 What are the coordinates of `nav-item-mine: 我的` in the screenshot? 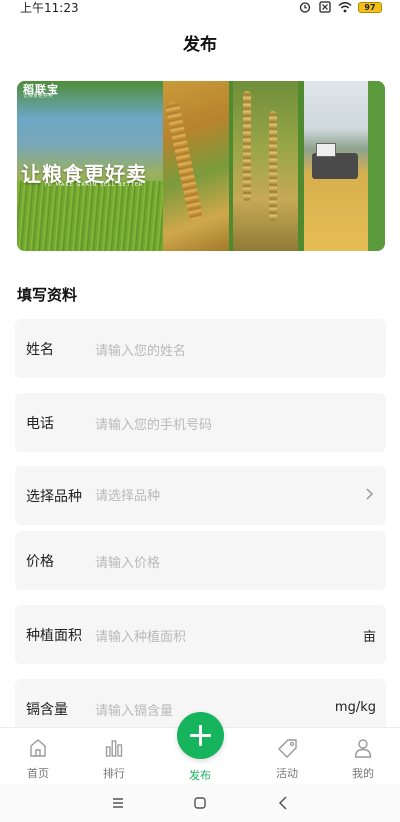 It's located at (363, 756).